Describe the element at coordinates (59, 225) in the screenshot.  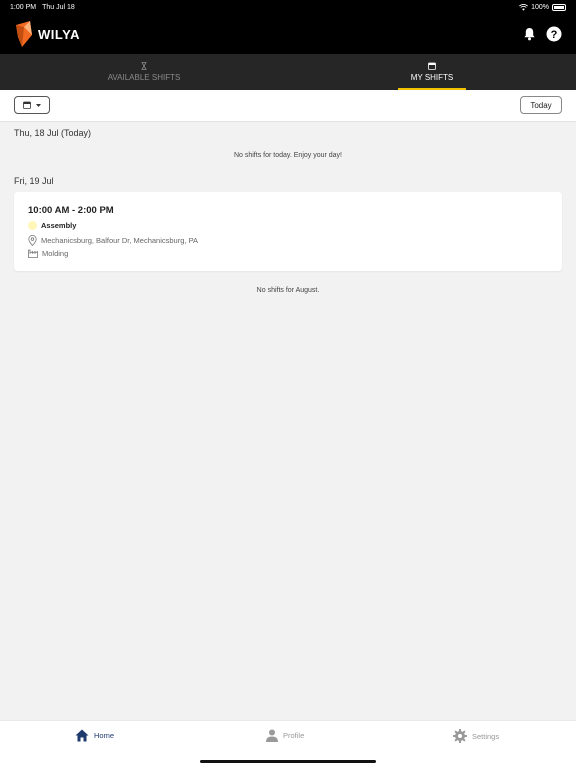
I see `shift-department: Assembly` at that location.